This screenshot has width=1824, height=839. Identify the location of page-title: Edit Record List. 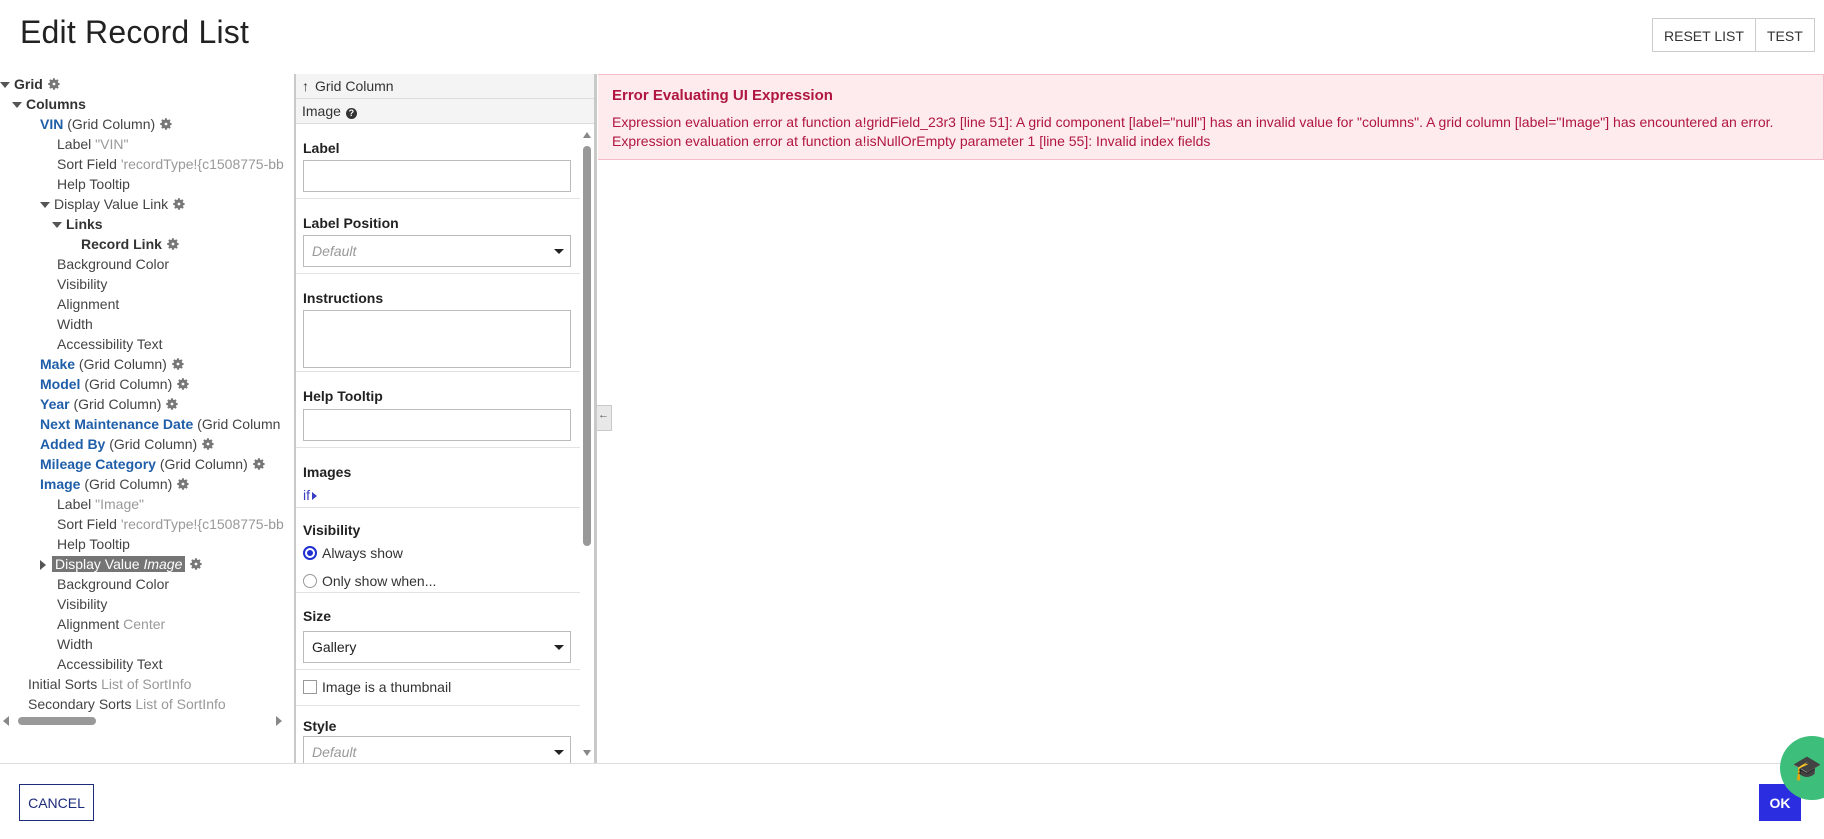
(135, 32).